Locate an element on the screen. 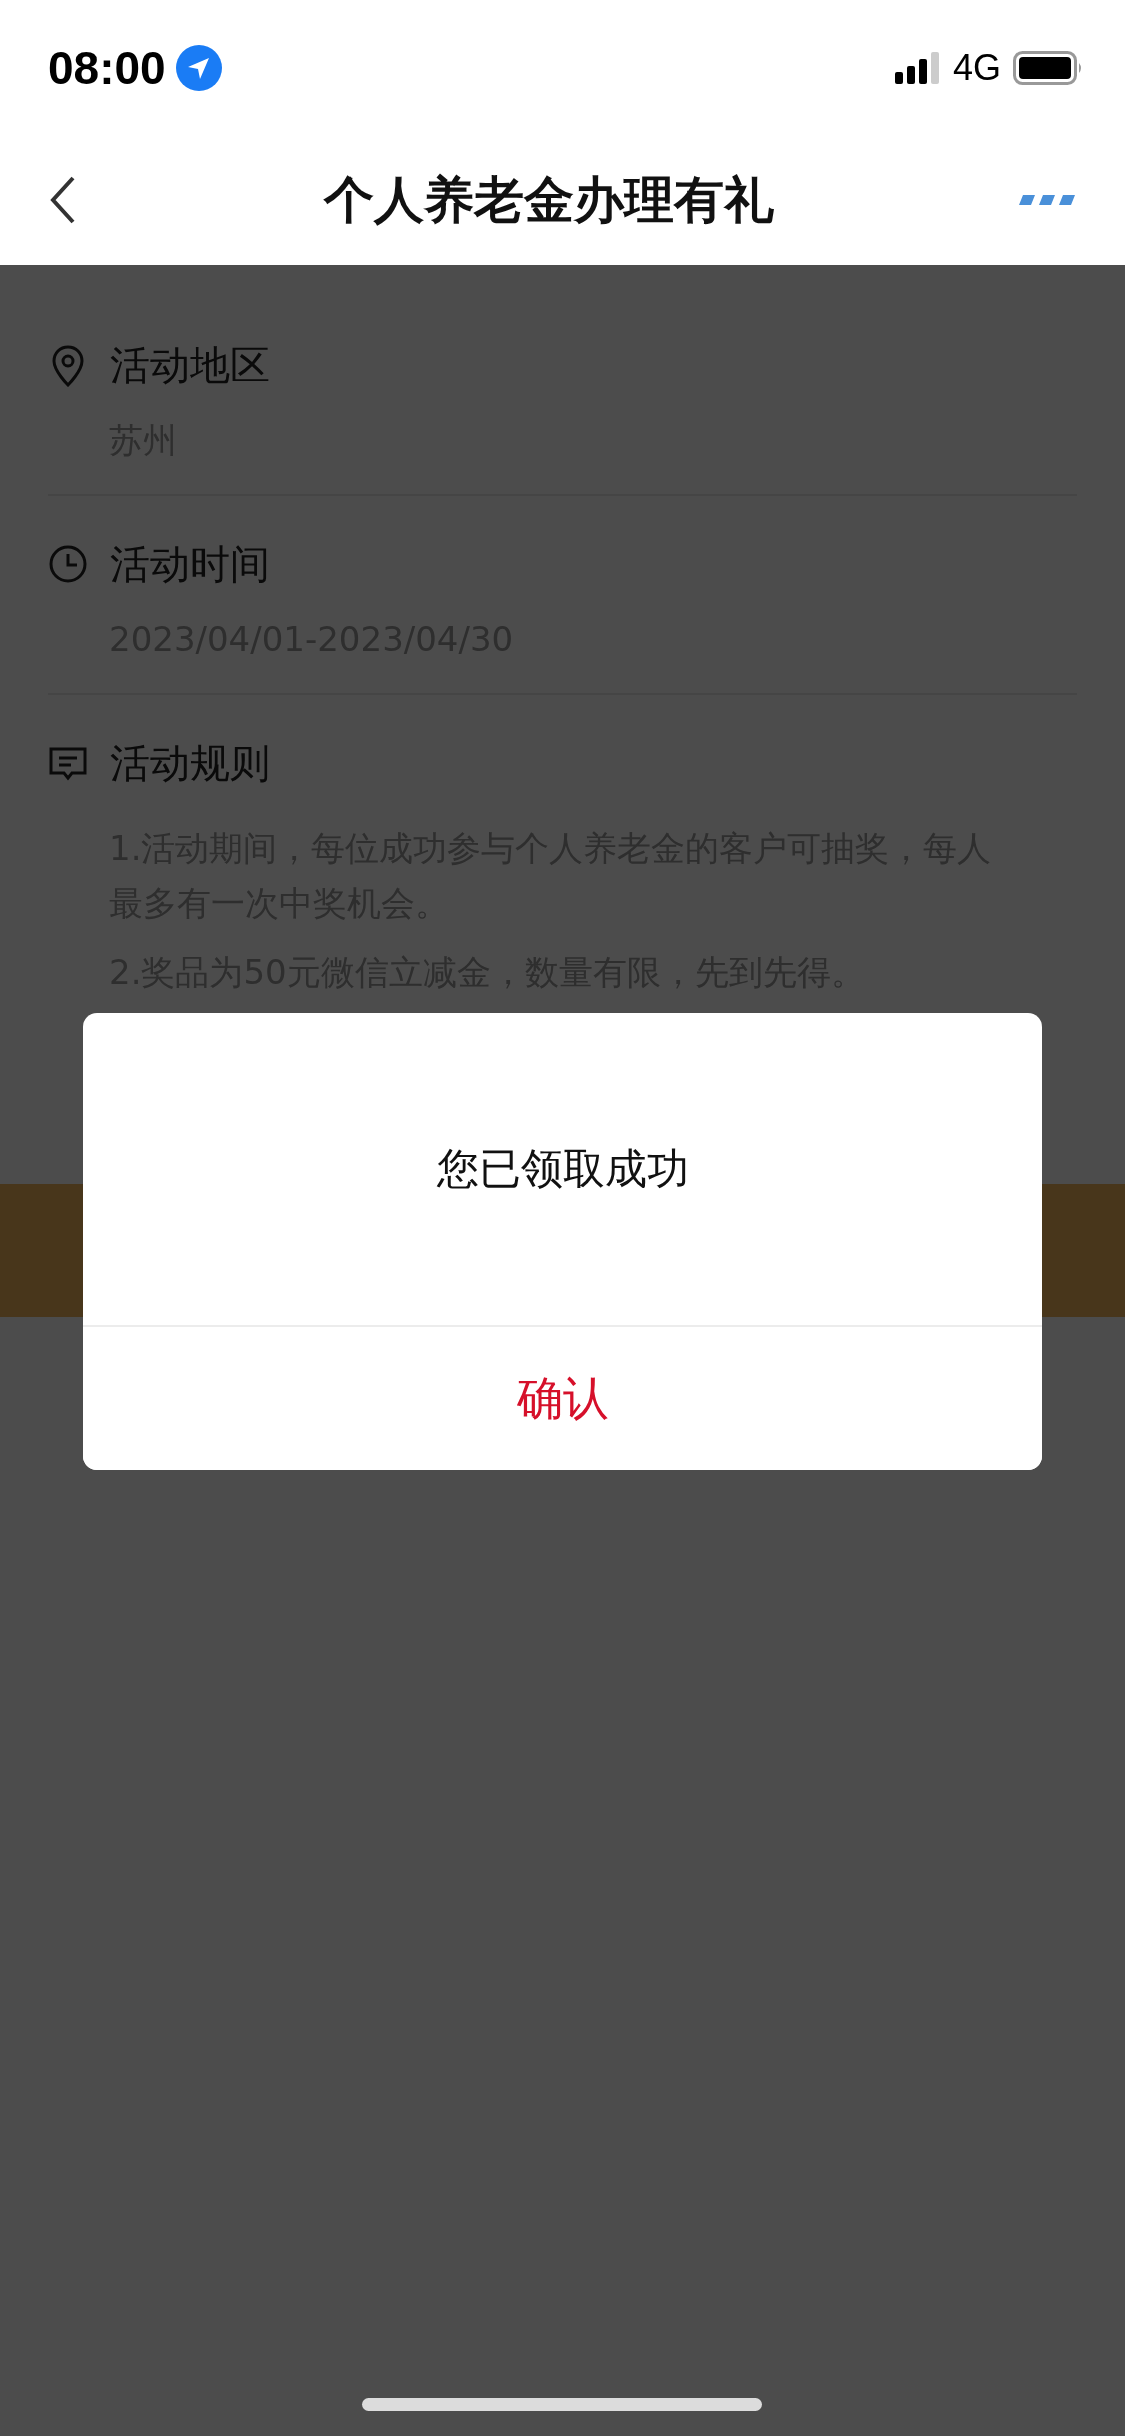 The image size is (1125, 2436). signal-icon is located at coordinates (917, 67).